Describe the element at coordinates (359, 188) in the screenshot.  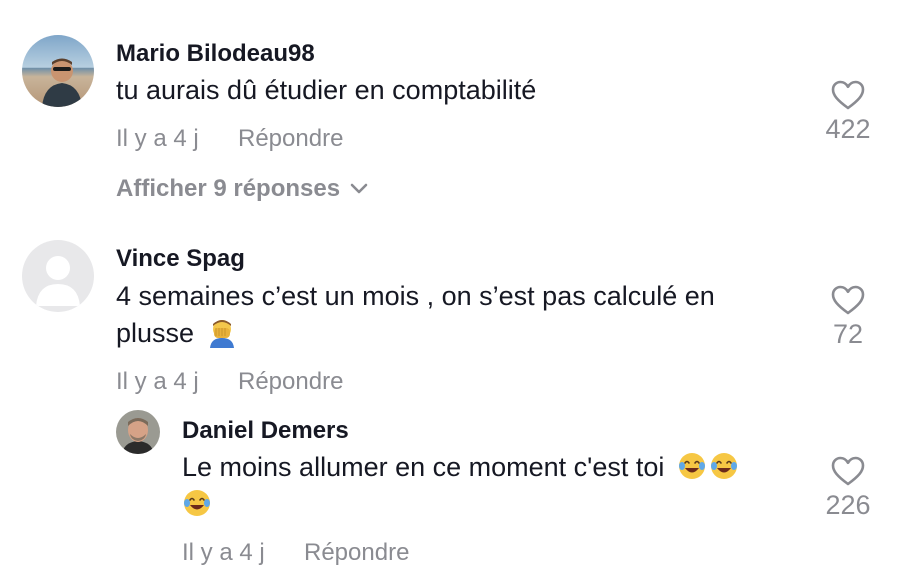
I see `chevron-down-icon` at that location.